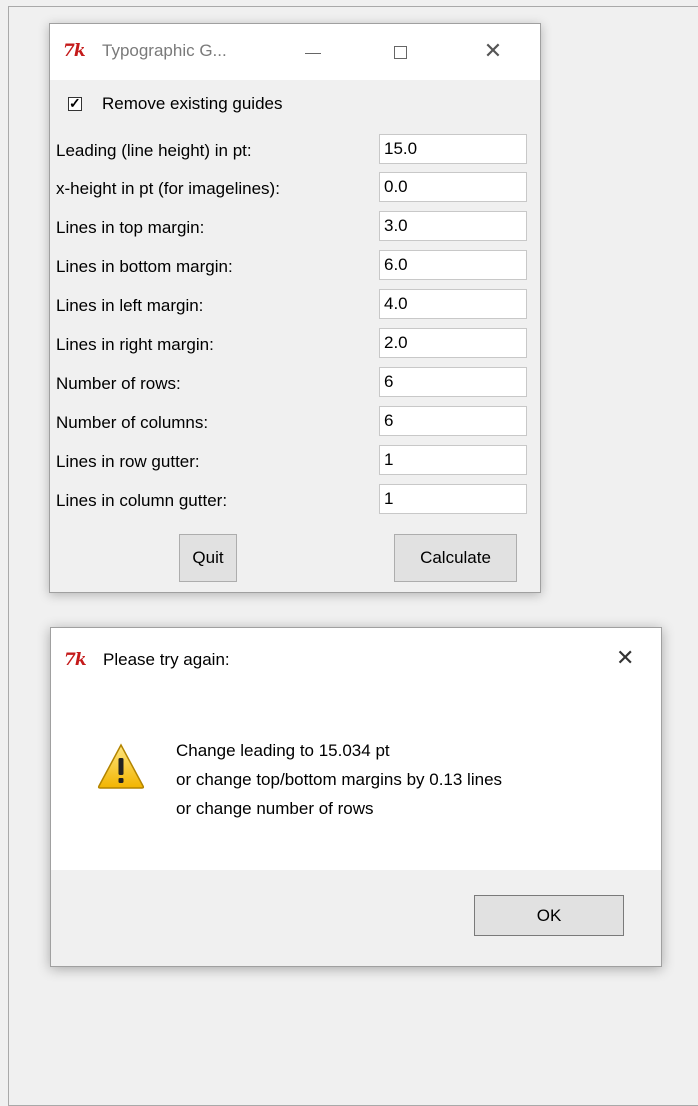 This screenshot has height=1106, width=698. I want to click on remove-guides-label: Remove existing guides, so click(192, 103).